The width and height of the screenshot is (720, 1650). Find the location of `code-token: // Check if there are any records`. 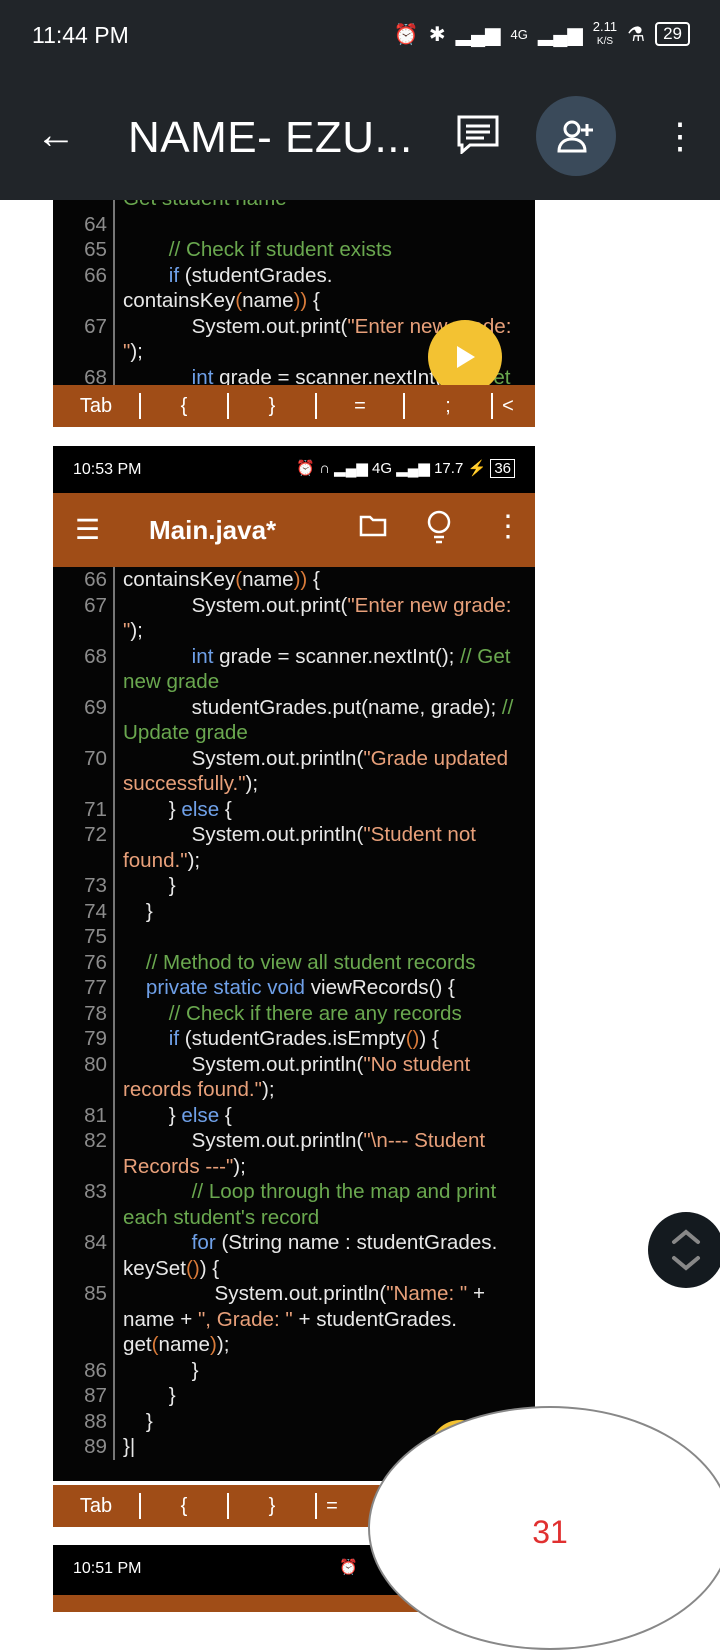

code-token: // Check if there are any records is located at coordinates (292, 1013).